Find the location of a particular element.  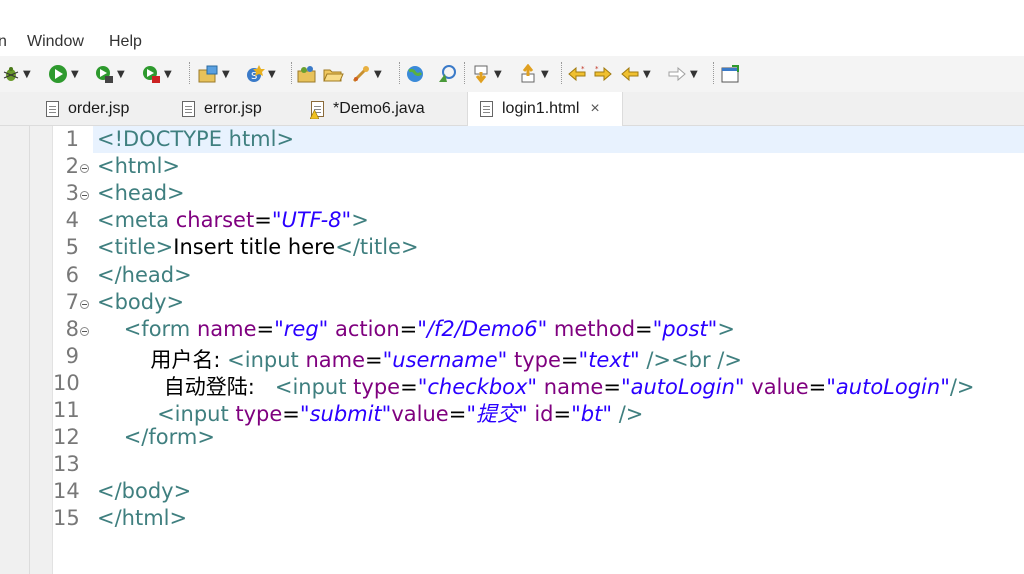

line-number: 1 is located at coordinates (72, 139).